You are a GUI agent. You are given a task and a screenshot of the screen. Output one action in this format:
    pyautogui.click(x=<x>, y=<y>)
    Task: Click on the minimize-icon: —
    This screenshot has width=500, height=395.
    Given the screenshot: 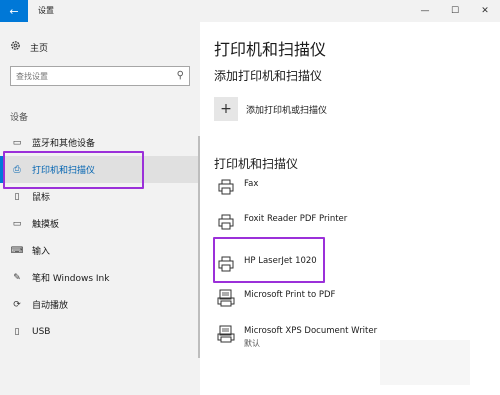 What is the action you would take?
    pyautogui.click(x=425, y=11)
    